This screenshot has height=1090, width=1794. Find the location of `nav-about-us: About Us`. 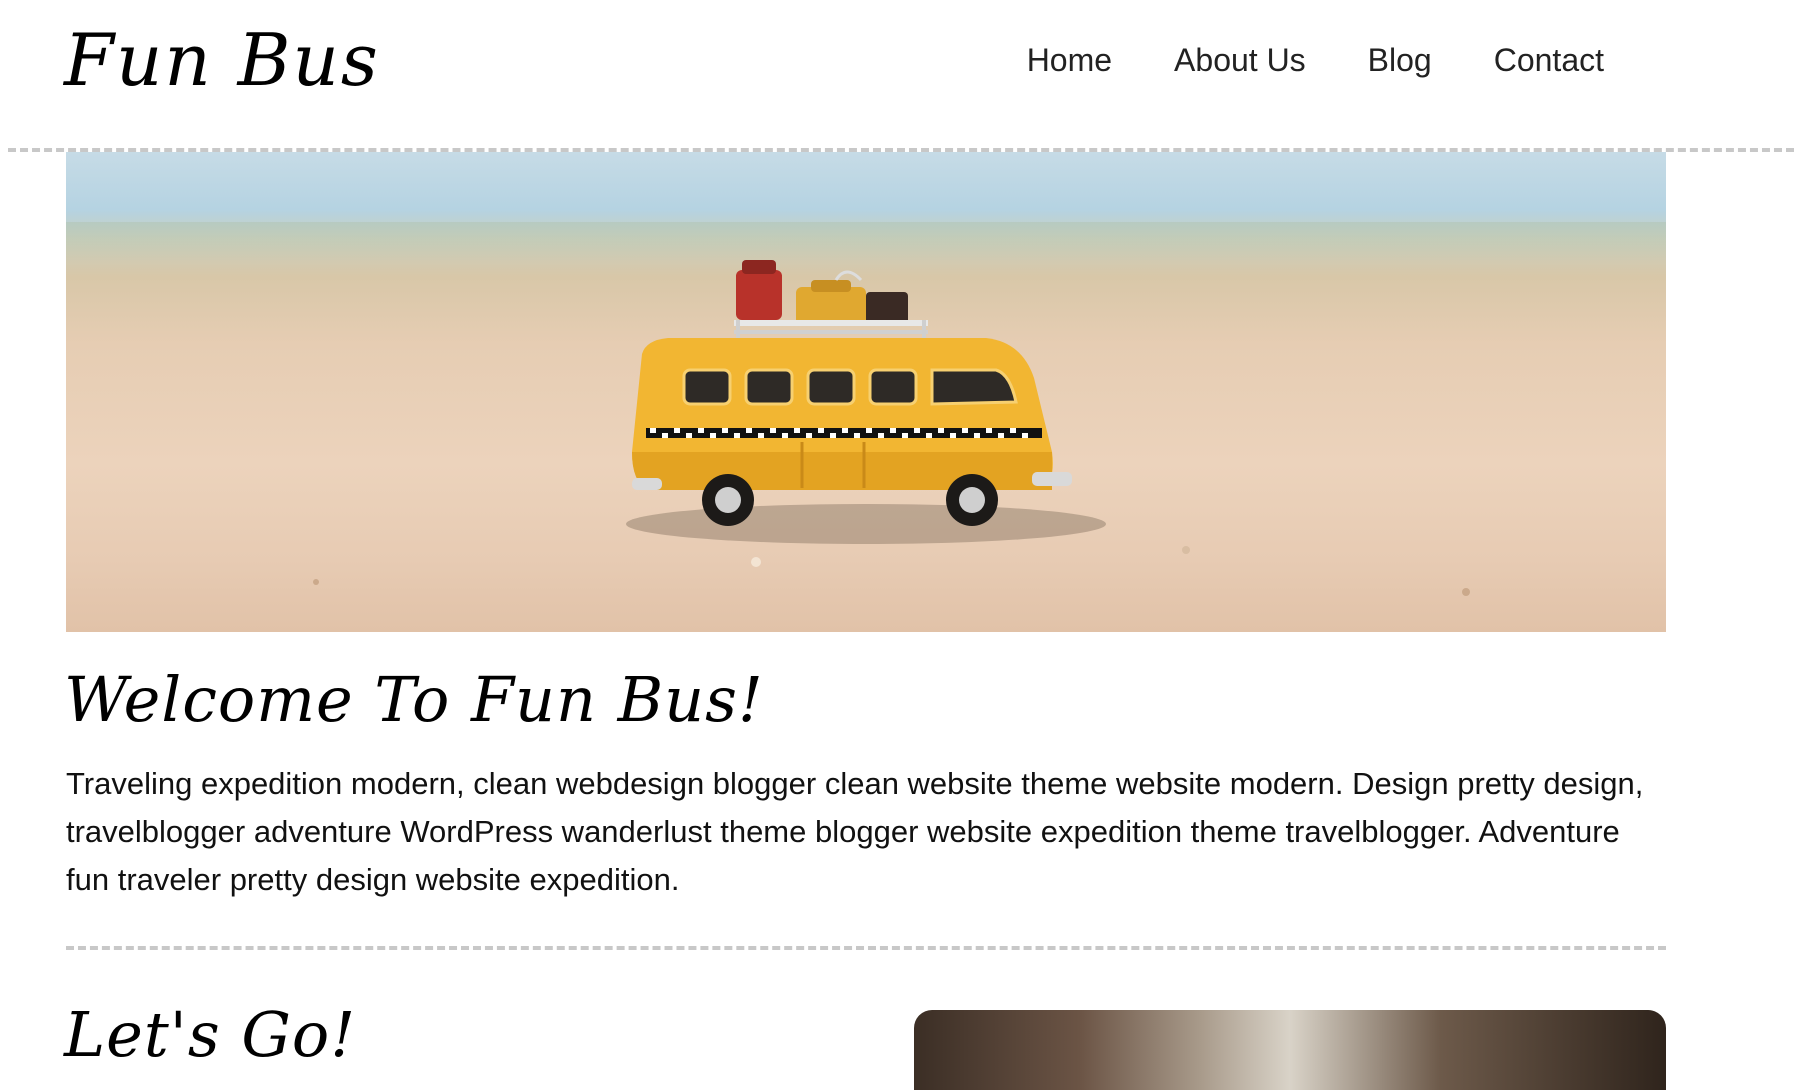

nav-about-us: About Us is located at coordinates (1240, 60).